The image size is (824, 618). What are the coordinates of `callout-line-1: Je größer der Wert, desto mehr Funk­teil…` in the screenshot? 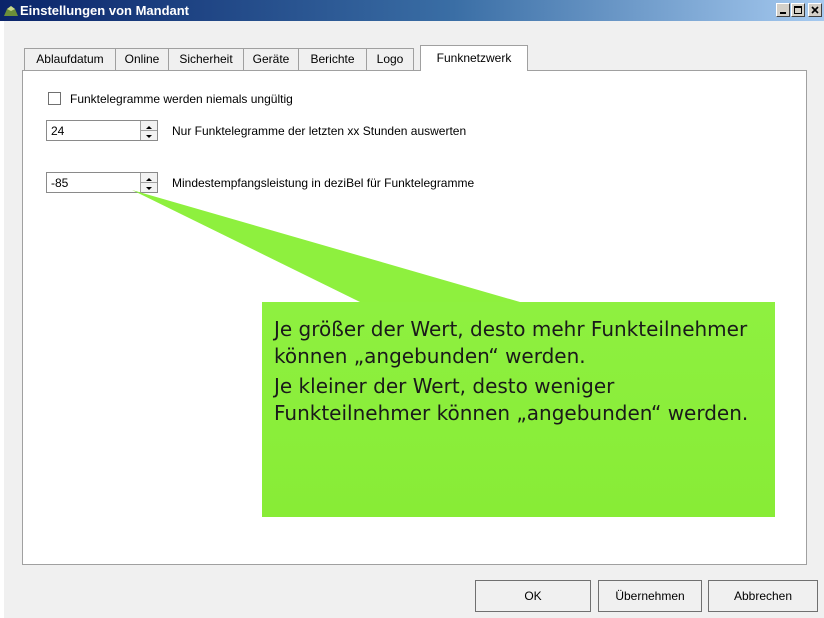 It's located at (511, 342).